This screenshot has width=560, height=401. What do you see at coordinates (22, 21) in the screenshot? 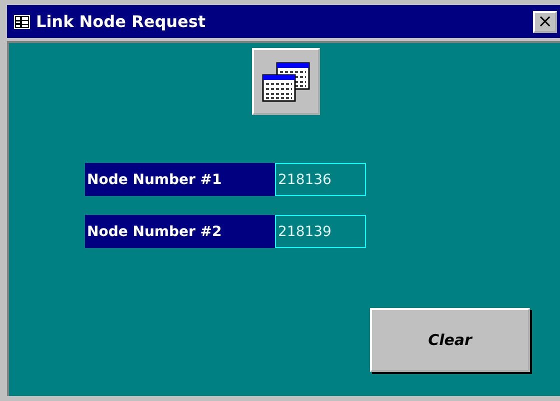
I see `form-icon` at bounding box center [22, 21].